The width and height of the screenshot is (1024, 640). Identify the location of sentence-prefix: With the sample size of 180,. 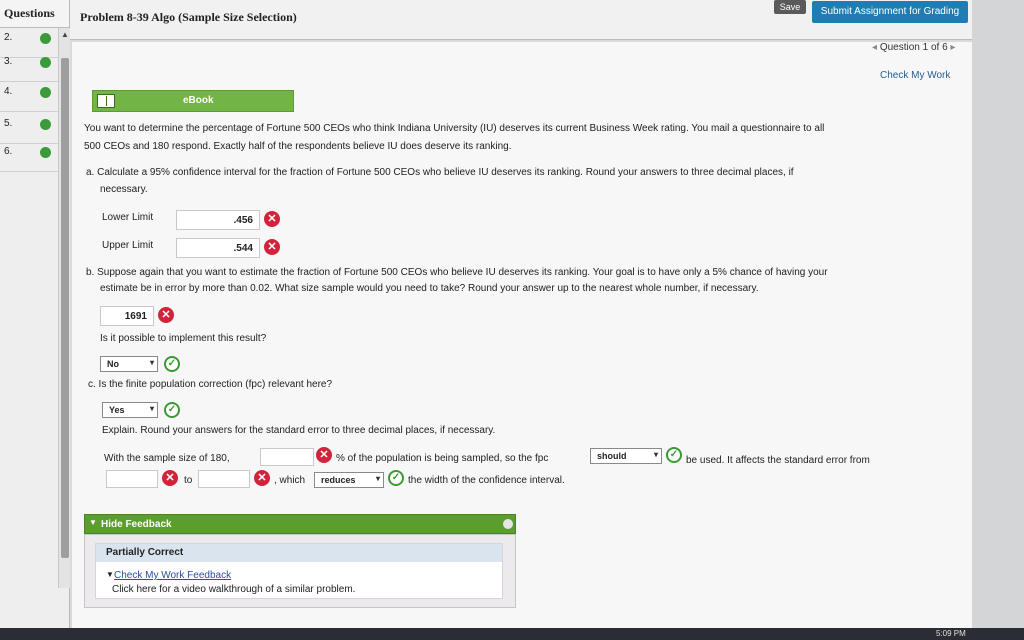
(167, 458).